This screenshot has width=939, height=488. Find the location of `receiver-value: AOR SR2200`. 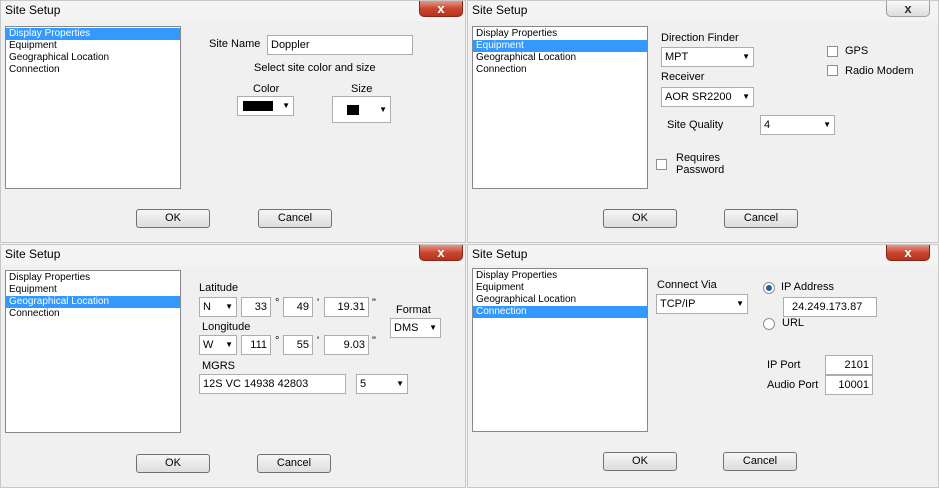

receiver-value: AOR SR2200 is located at coordinates (698, 97).